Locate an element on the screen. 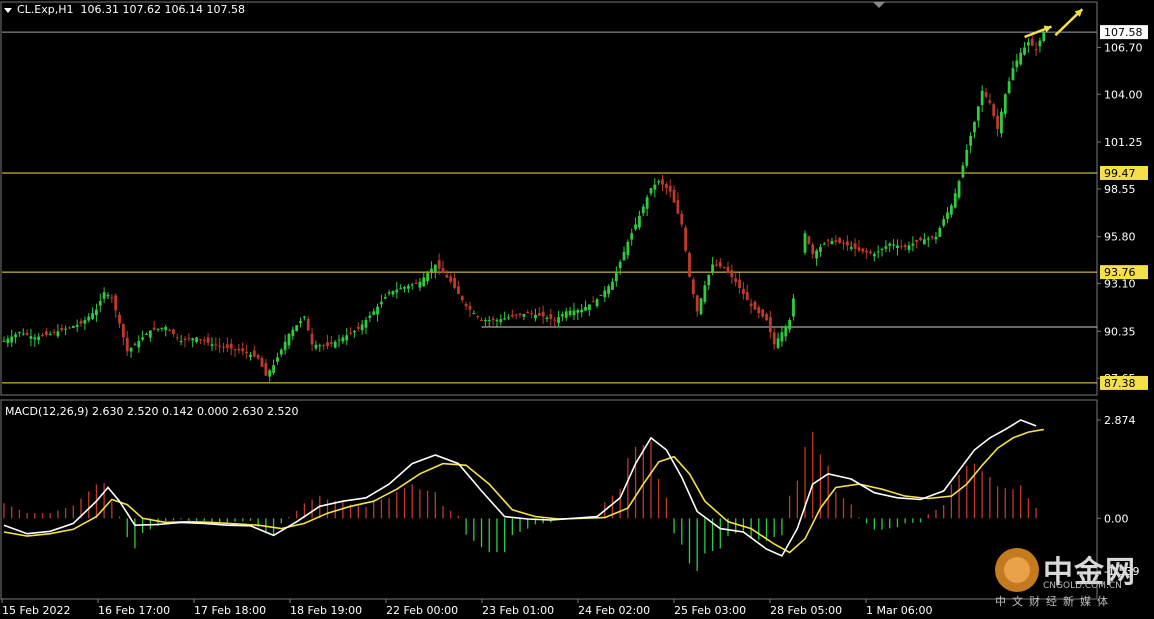  y-tick-label: 90.35 is located at coordinates (1120, 331).